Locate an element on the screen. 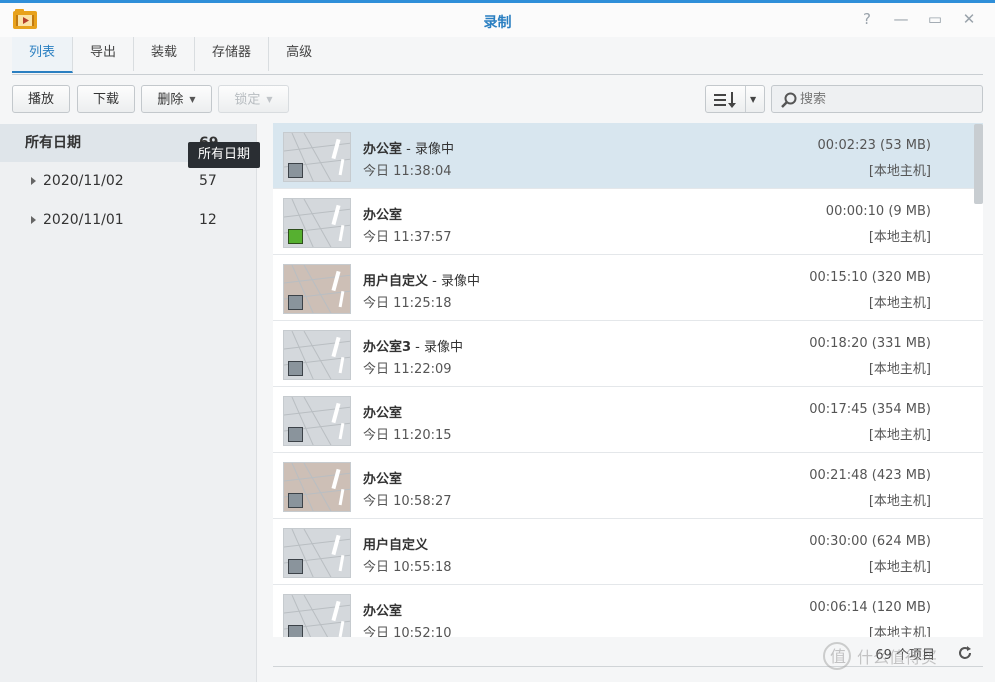 The width and height of the screenshot is (995, 682). tab-divider is located at coordinates (497, 74).